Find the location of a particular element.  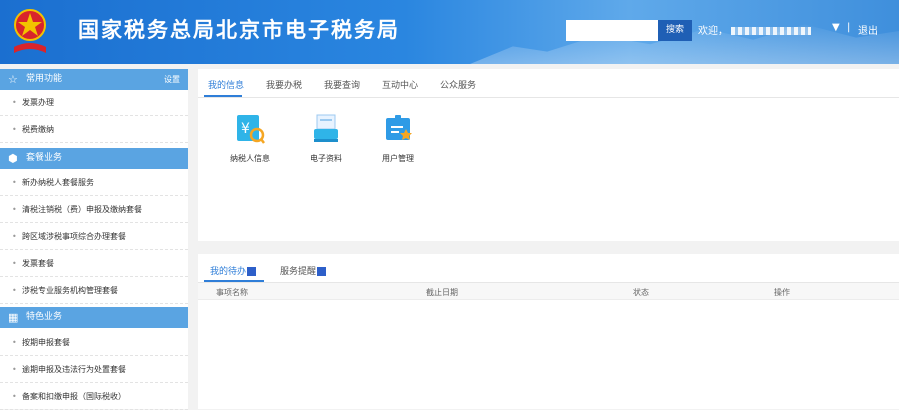

active-tab-indicator is located at coordinates (223, 96).